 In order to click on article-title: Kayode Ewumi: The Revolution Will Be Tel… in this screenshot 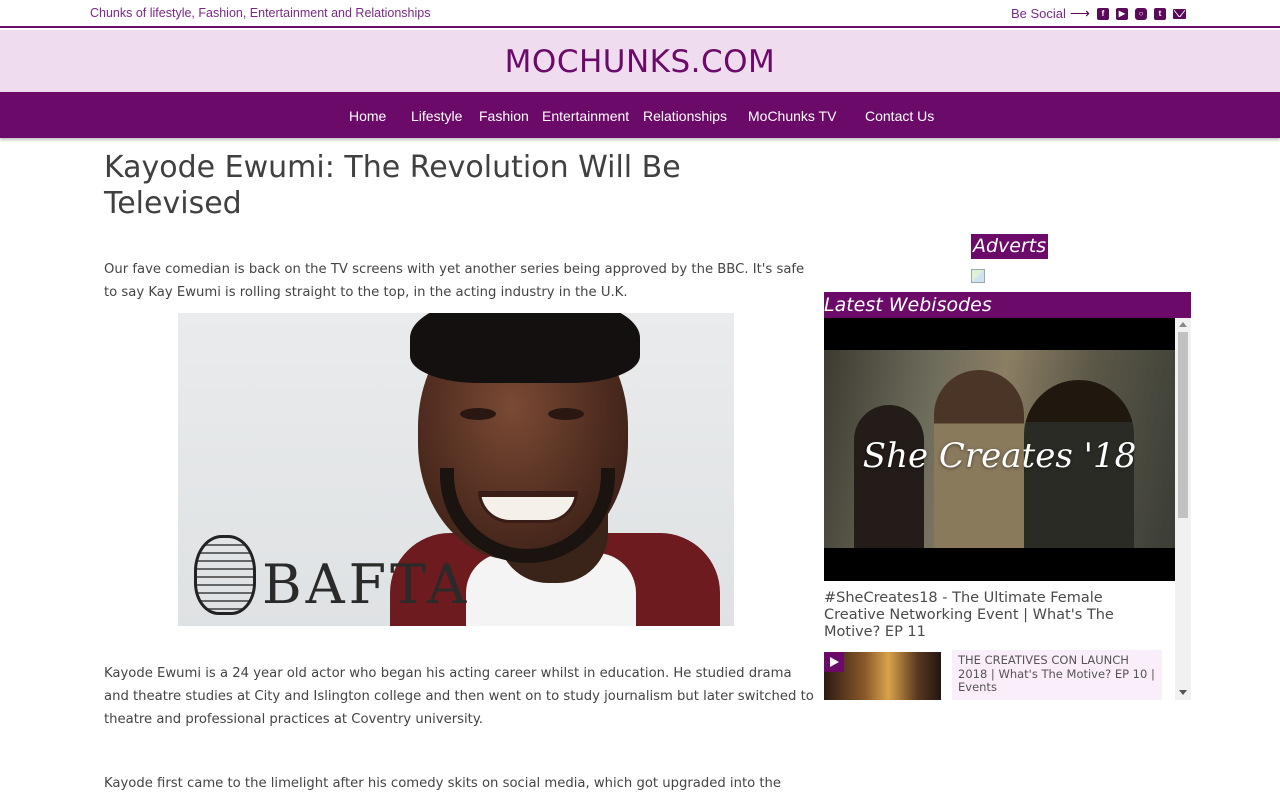, I will do `click(392, 185)`.